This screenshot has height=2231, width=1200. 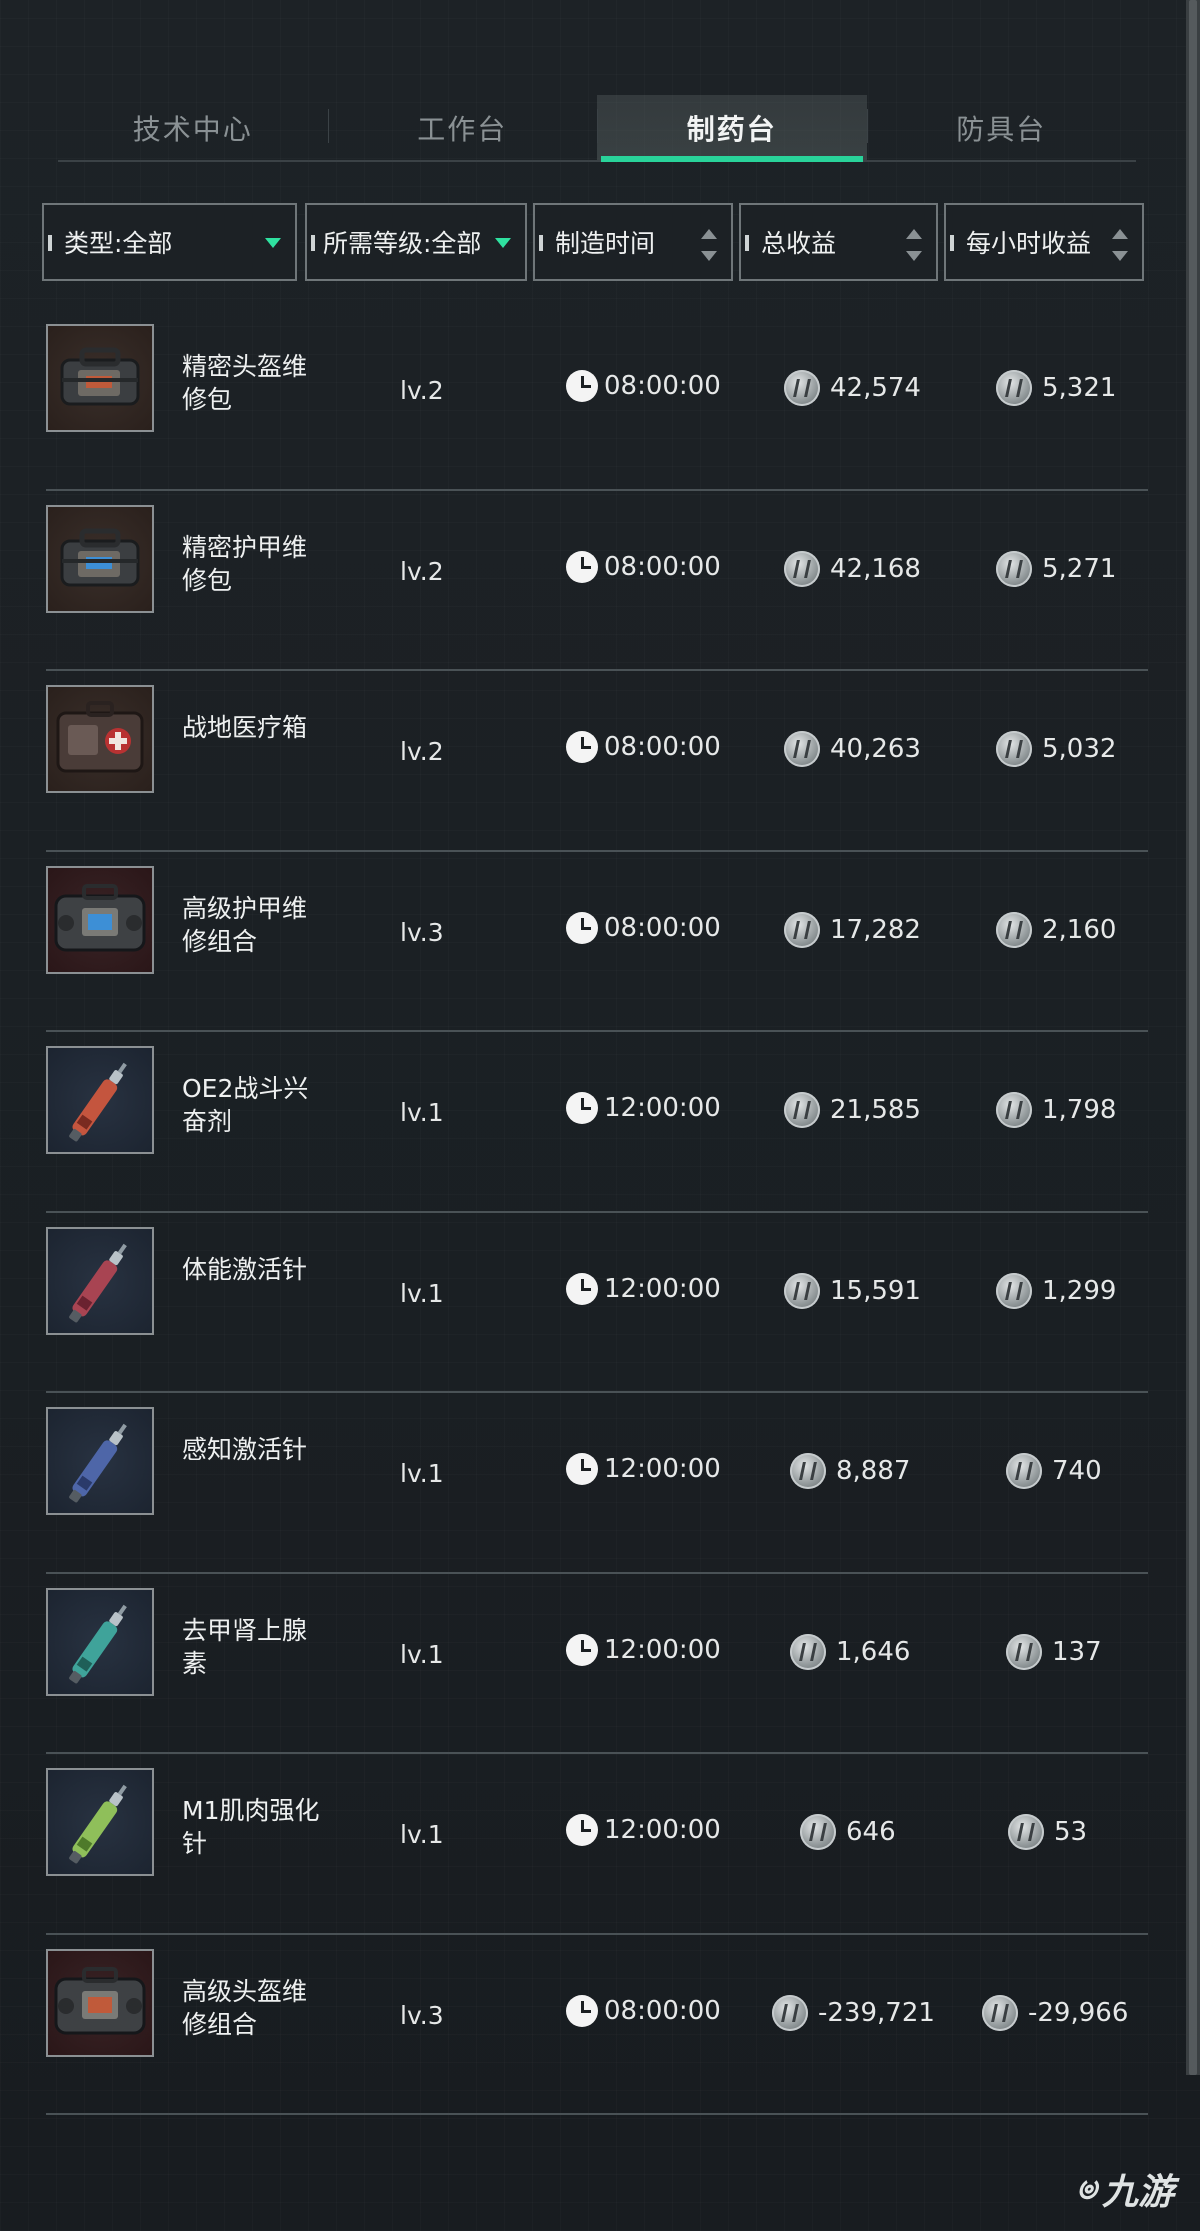 What do you see at coordinates (100, 1641) in the screenshot?
I see `noradrenaline-injector-icon` at bounding box center [100, 1641].